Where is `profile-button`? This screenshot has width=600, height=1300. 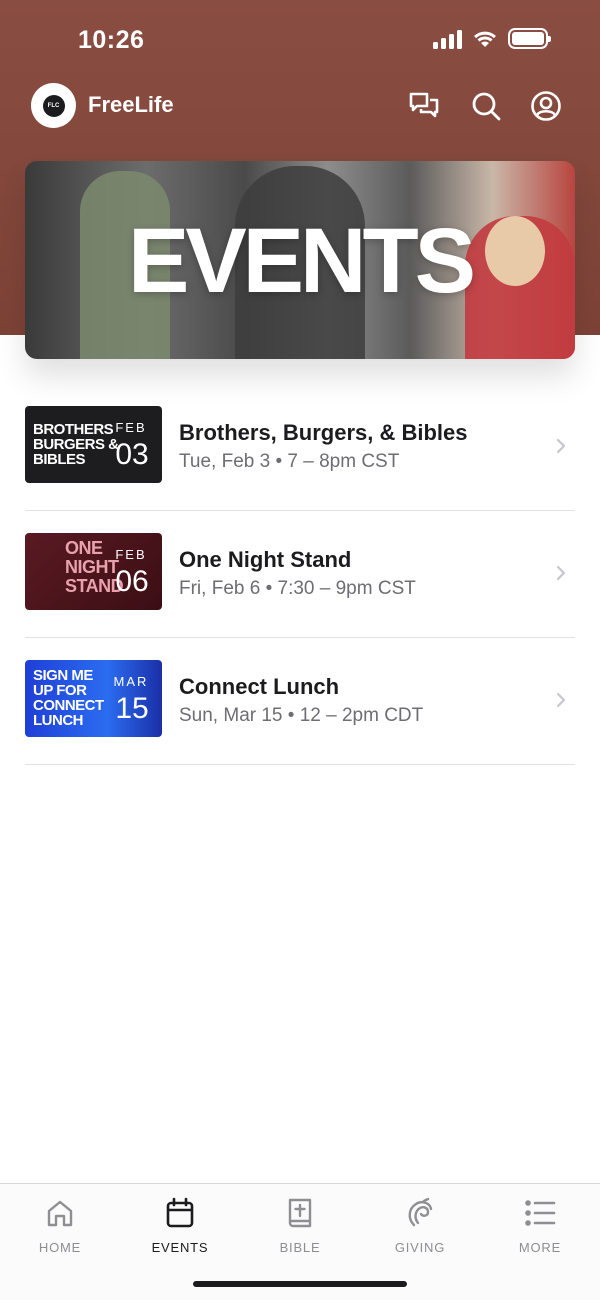 profile-button is located at coordinates (546, 106).